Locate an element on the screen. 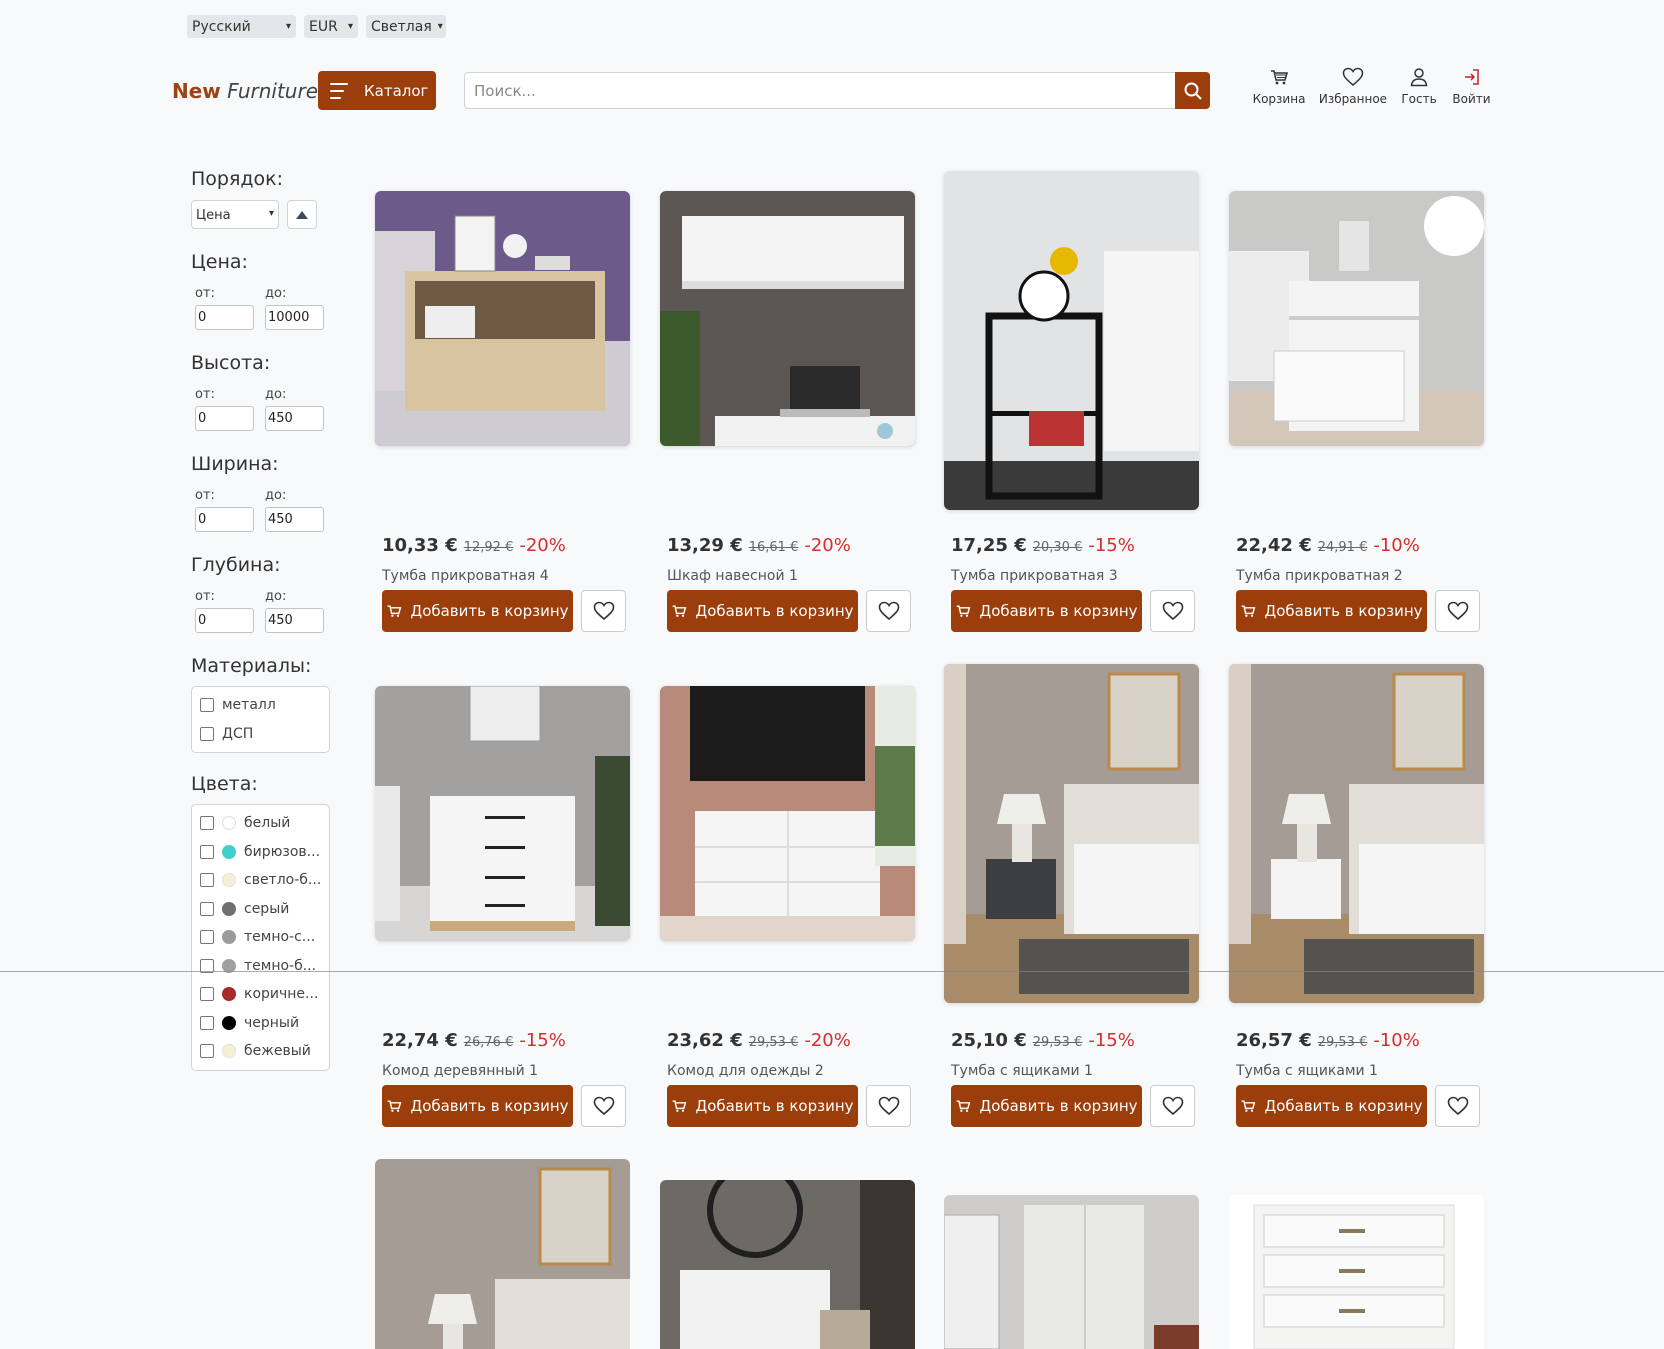 The image size is (1664, 1349). depth-to-input: 450 is located at coordinates (294, 620).